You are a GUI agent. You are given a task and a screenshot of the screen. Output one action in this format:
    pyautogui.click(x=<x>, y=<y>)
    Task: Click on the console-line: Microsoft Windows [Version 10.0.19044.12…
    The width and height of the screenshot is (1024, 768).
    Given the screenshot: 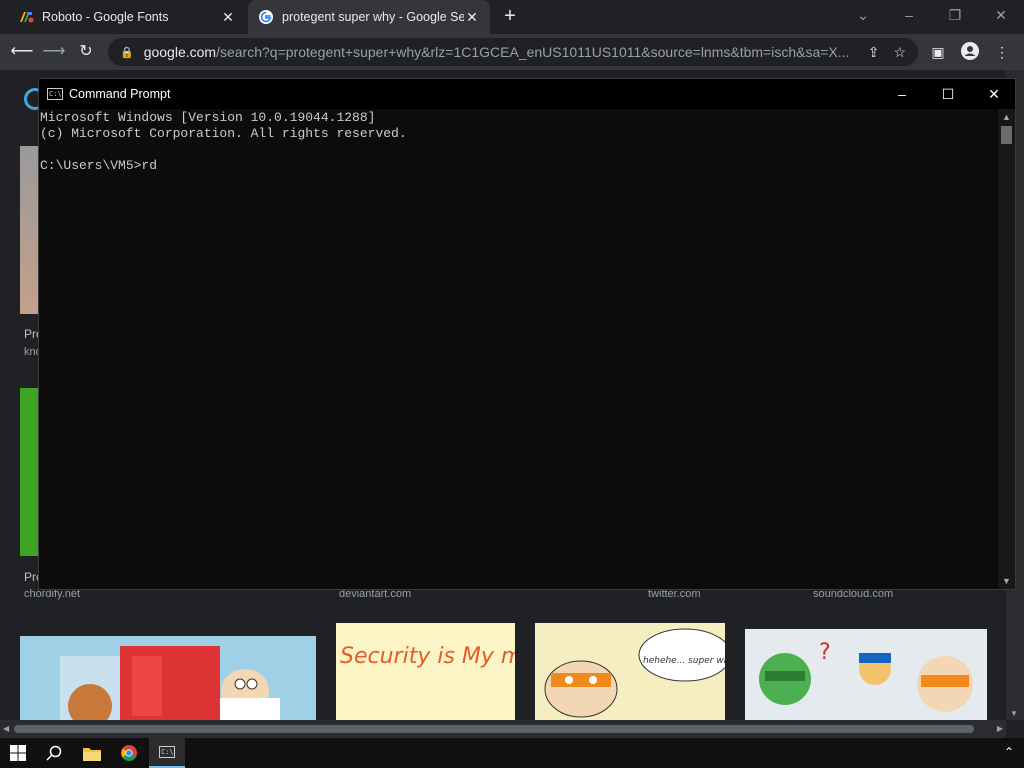 What is the action you would take?
    pyautogui.click(x=208, y=117)
    